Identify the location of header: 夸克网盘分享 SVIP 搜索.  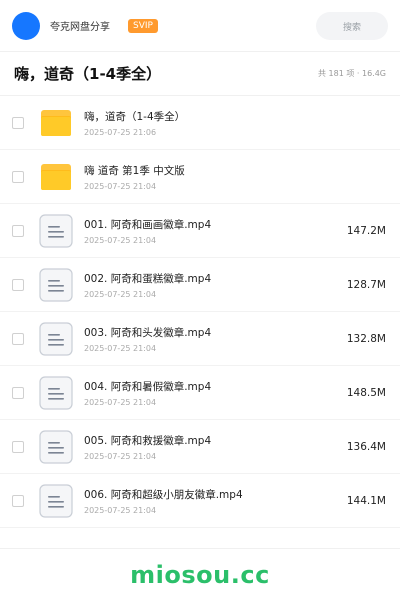
(200, 26).